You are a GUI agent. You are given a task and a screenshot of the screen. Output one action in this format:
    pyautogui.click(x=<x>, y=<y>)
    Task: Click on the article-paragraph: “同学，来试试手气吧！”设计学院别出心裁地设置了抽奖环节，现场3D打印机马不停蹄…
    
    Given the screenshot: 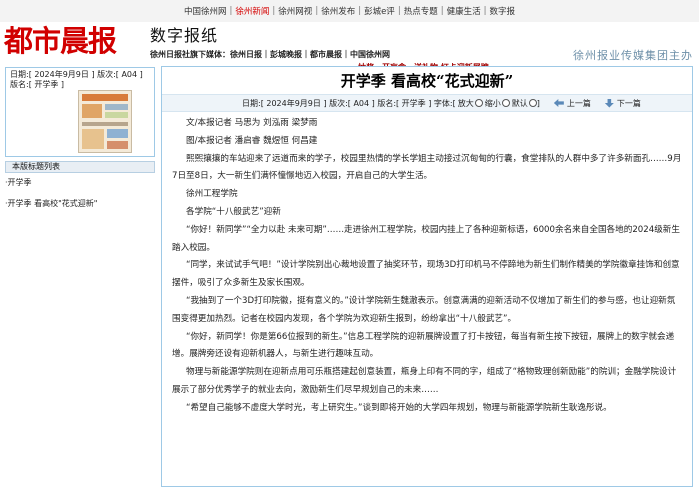 What is the action you would take?
    pyautogui.click(x=426, y=274)
    